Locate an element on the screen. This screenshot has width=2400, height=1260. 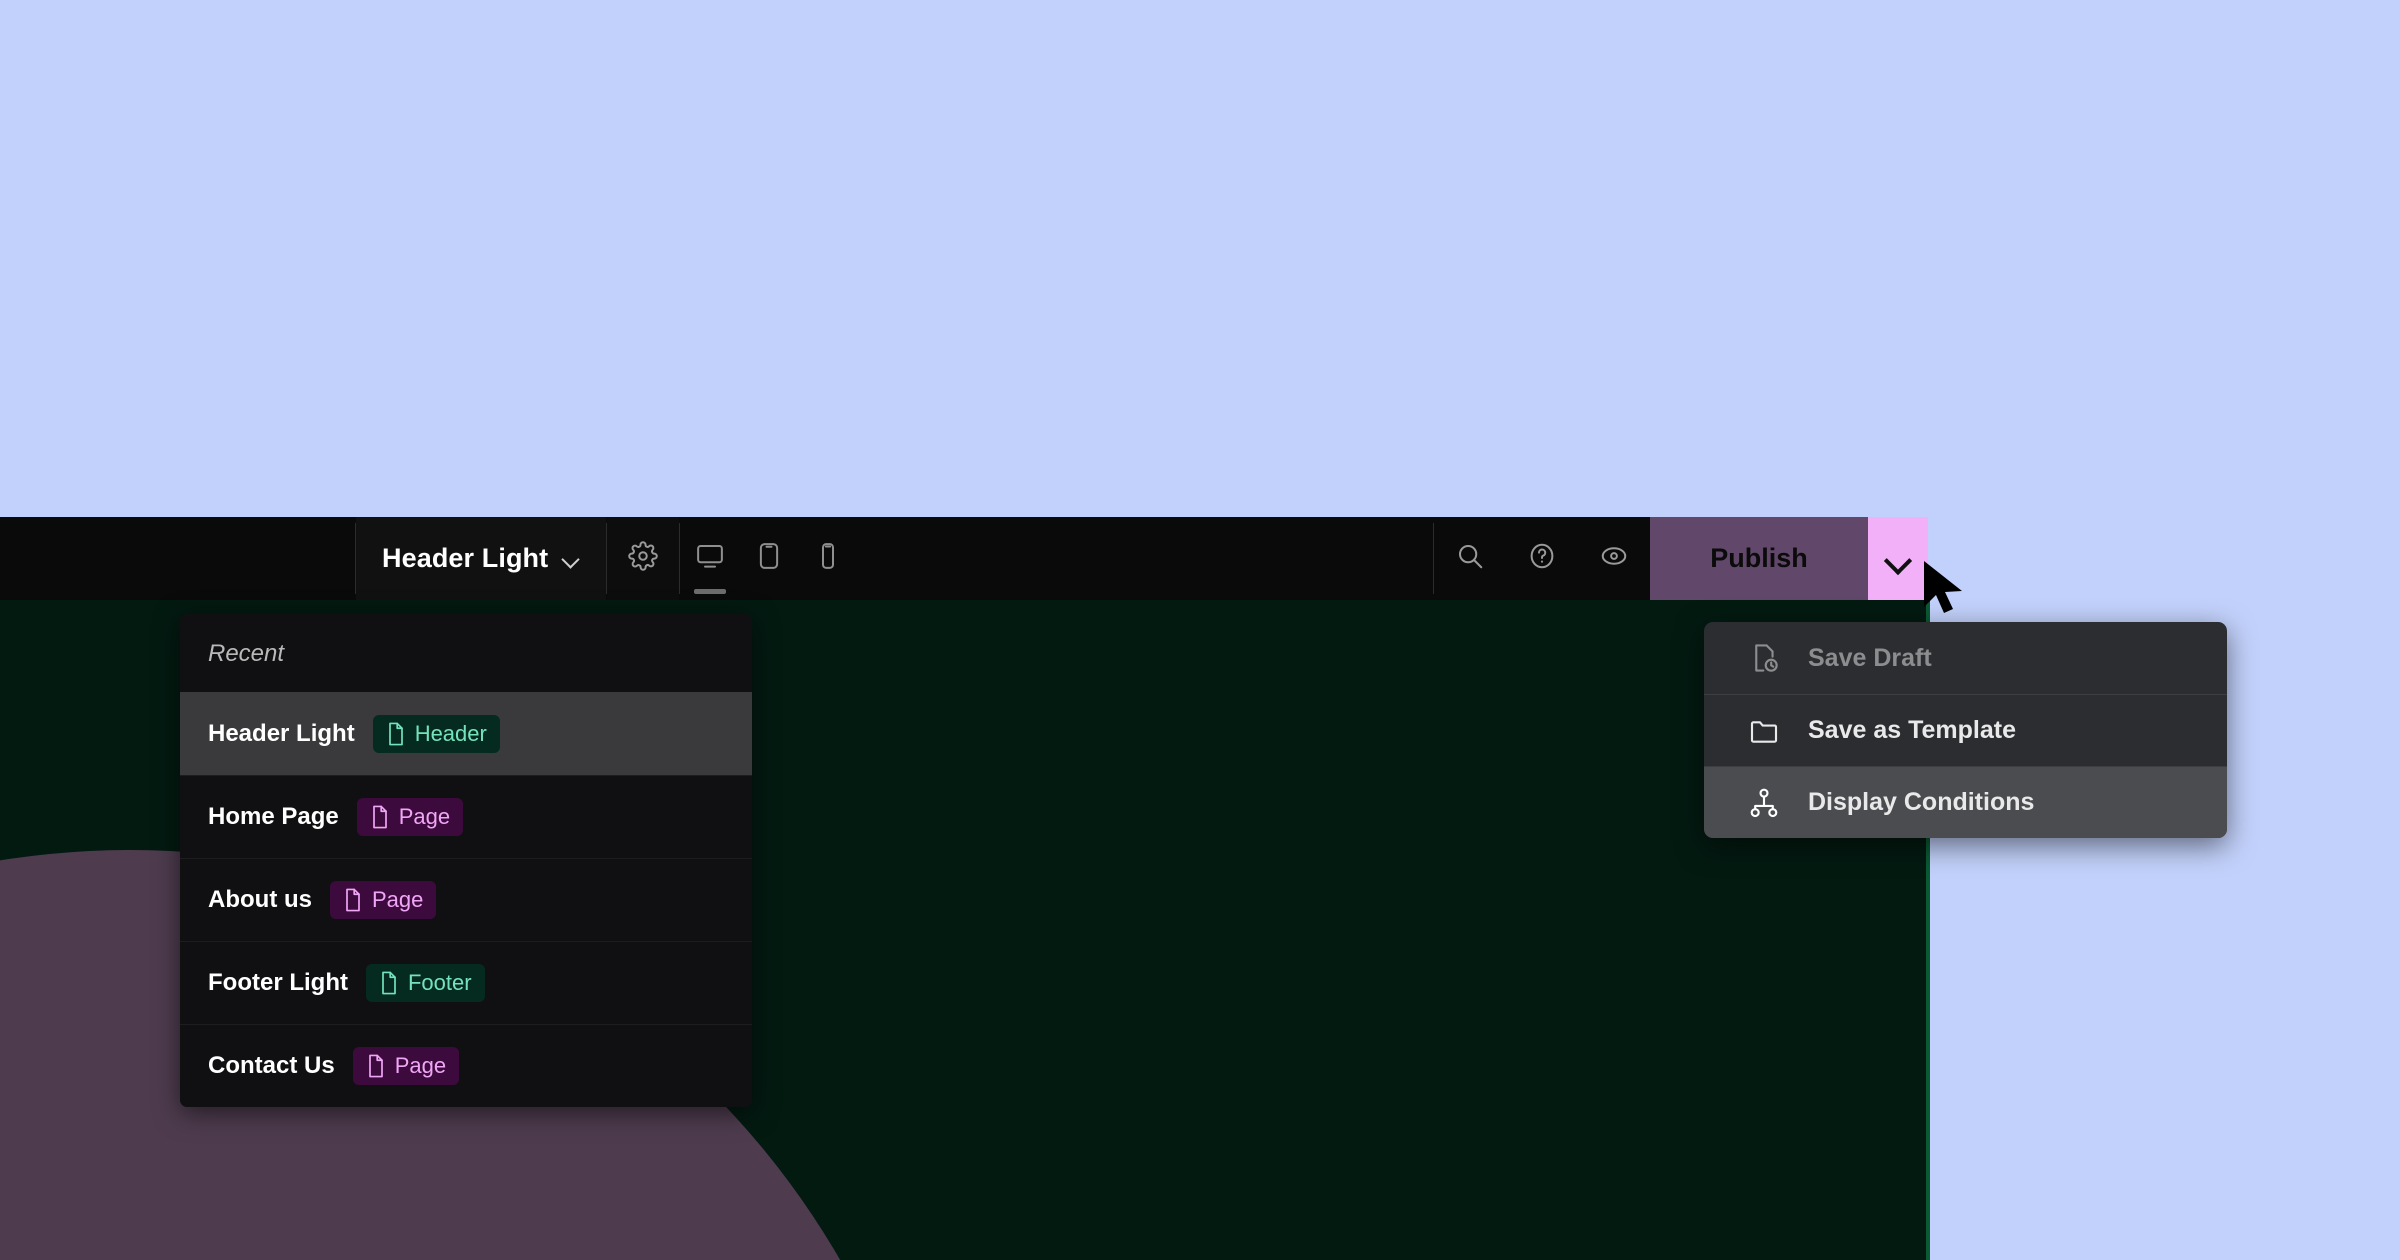
document-clock-icon is located at coordinates (1764, 658).